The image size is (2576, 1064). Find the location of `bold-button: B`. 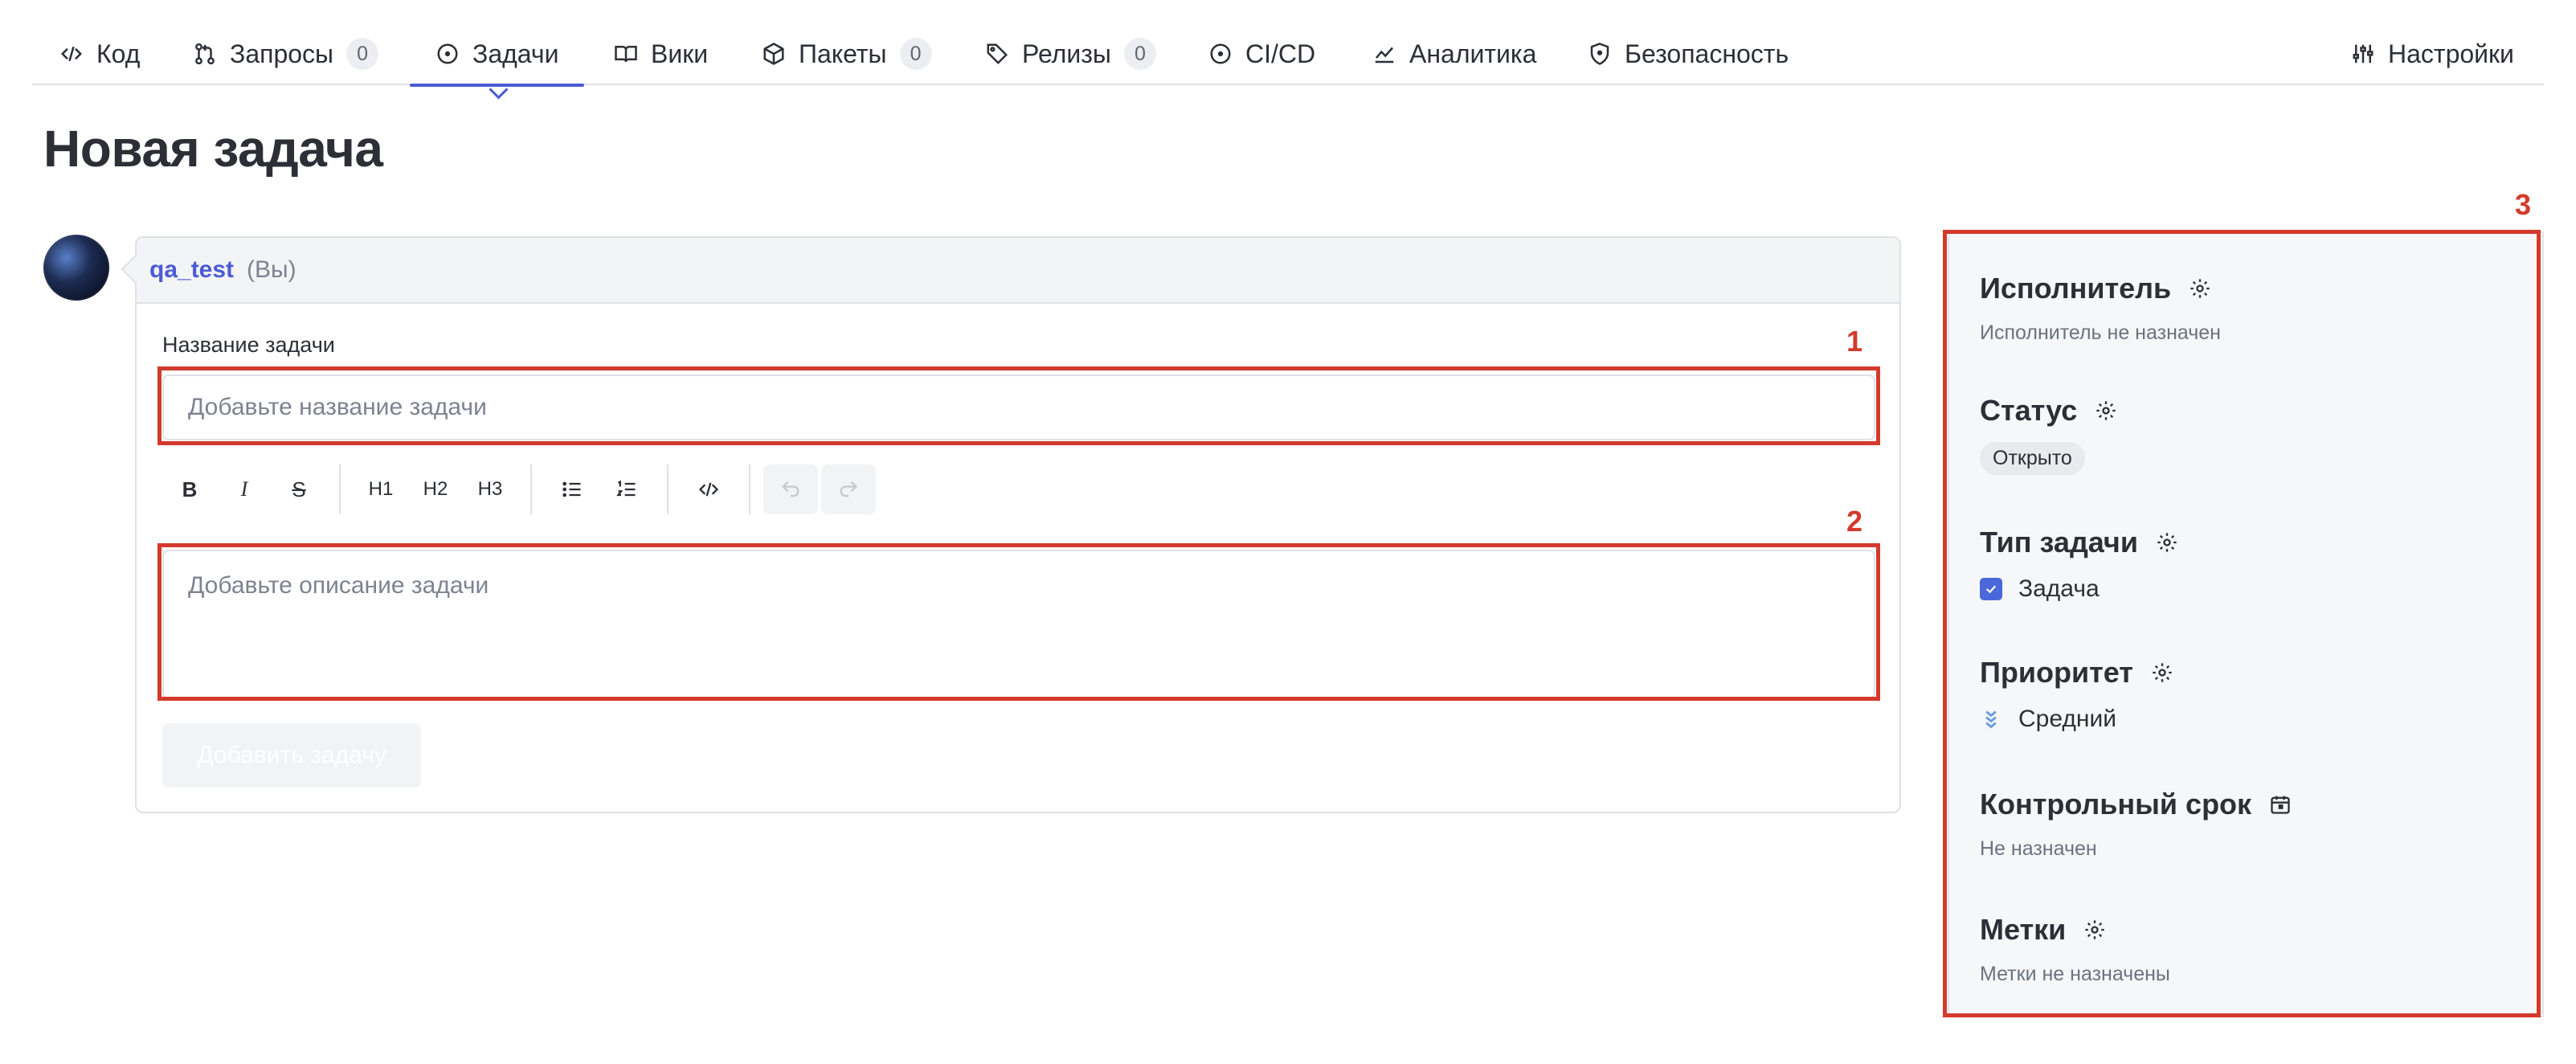

bold-button: B is located at coordinates (189, 489).